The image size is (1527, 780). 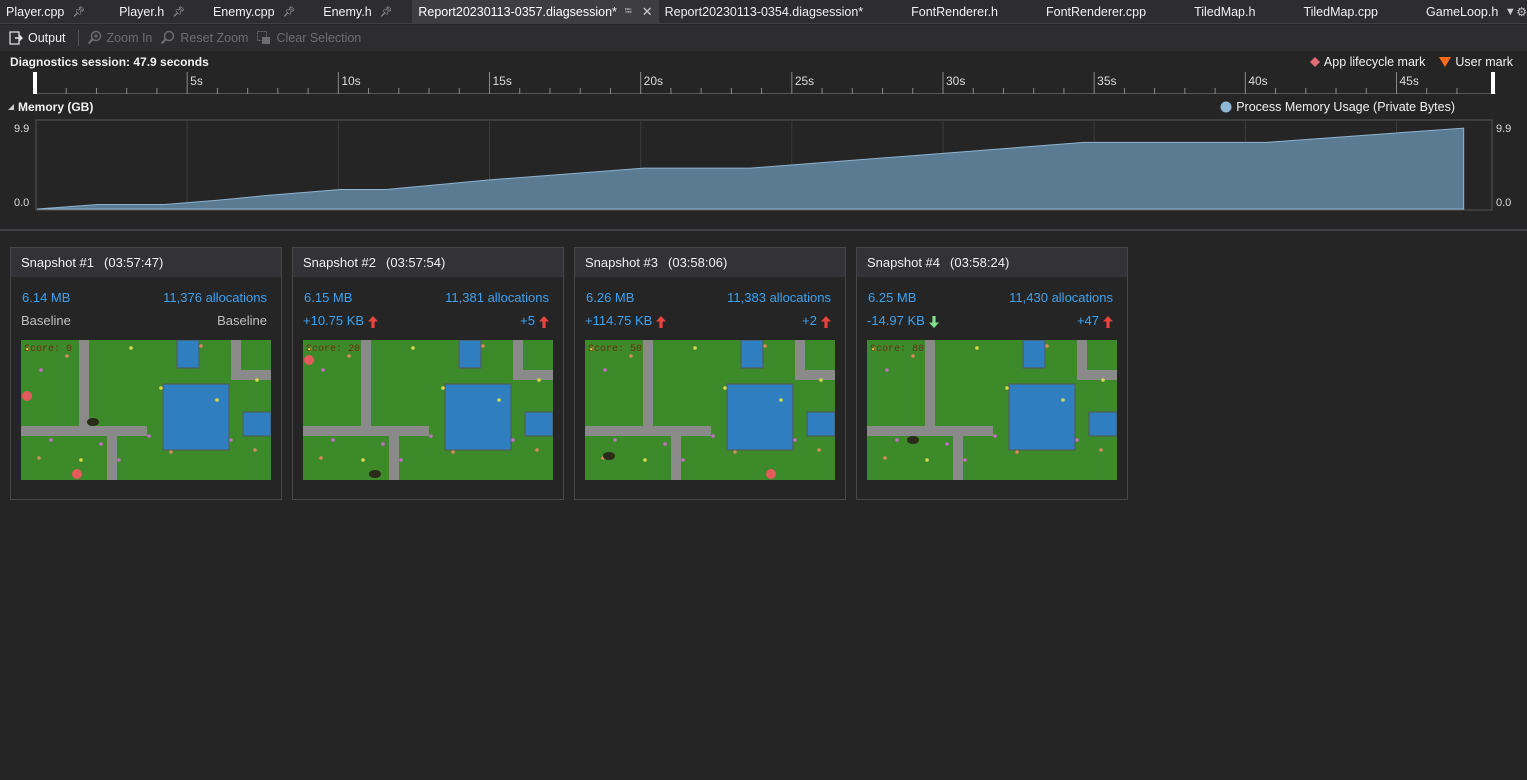 I want to click on clear-selection-icon, so click(x=264, y=38).